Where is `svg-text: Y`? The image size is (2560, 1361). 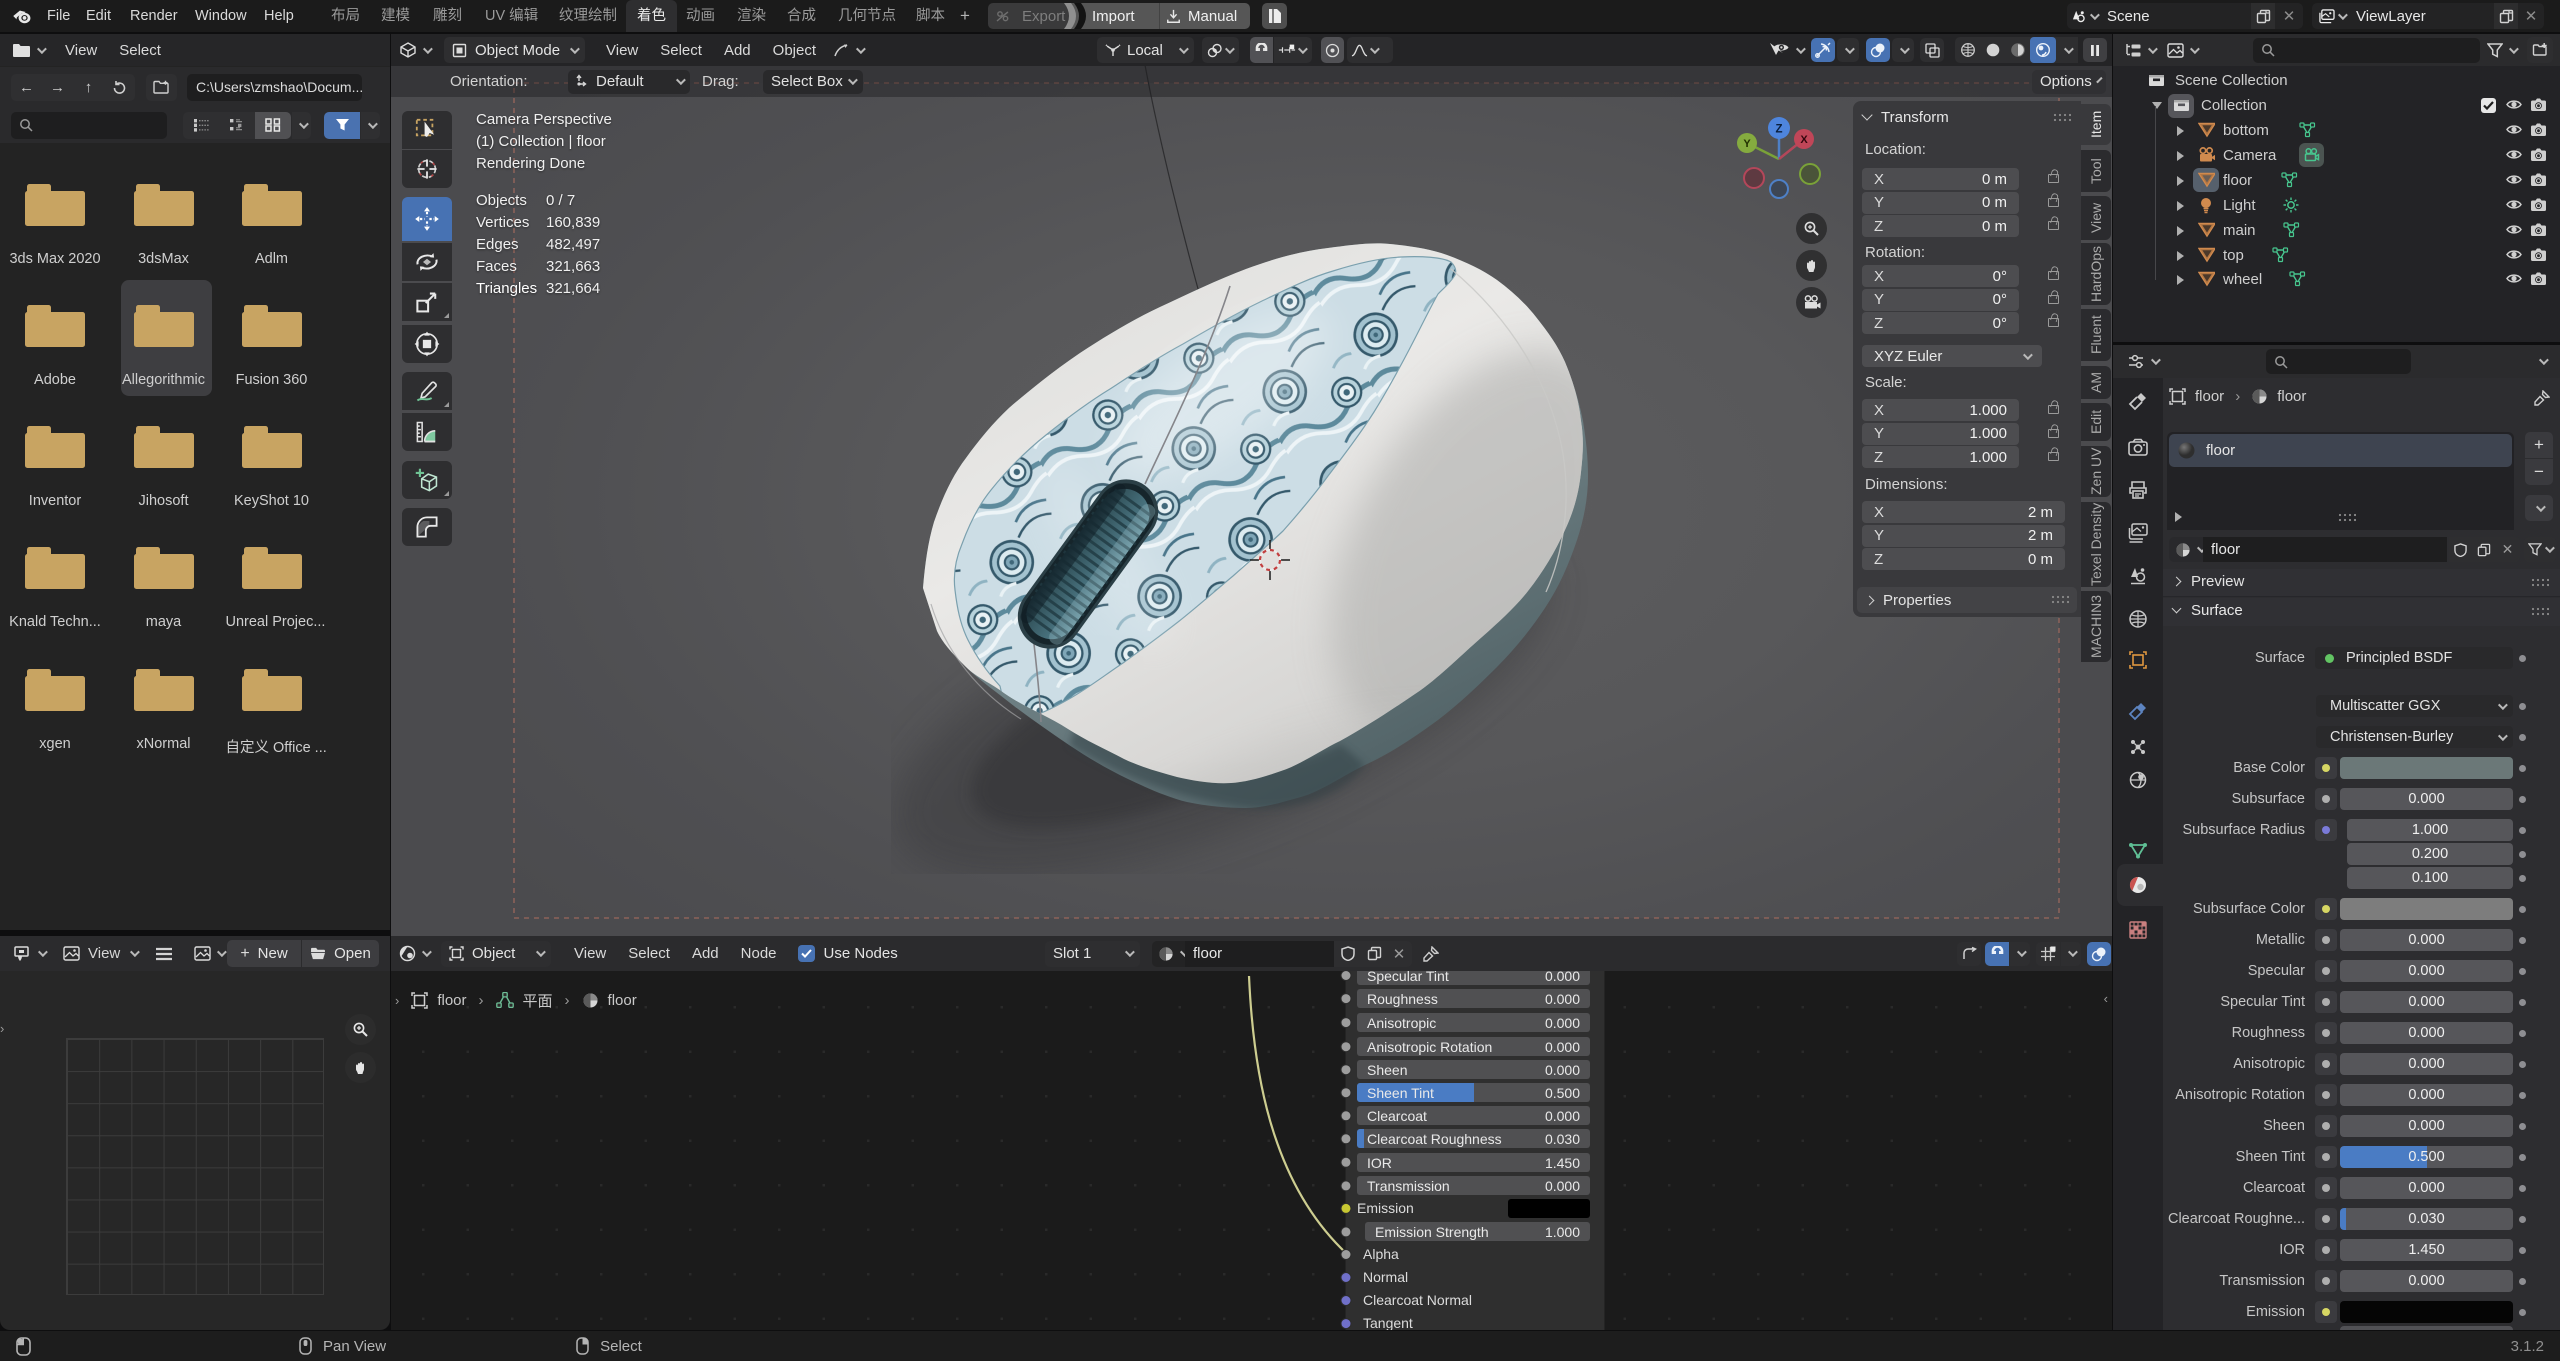 svg-text: Y is located at coordinates (1747, 144).